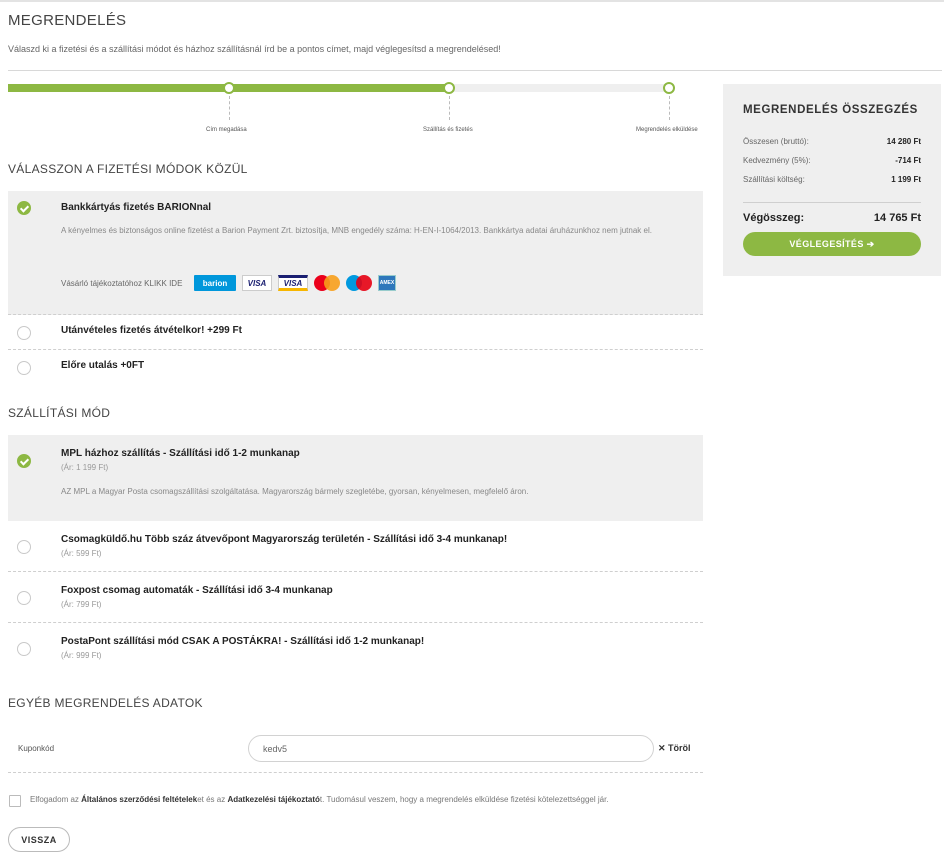 The height and width of the screenshot is (860, 944). What do you see at coordinates (674, 748) in the screenshot?
I see `coupon-remove-button: ✕ Töröl` at bounding box center [674, 748].